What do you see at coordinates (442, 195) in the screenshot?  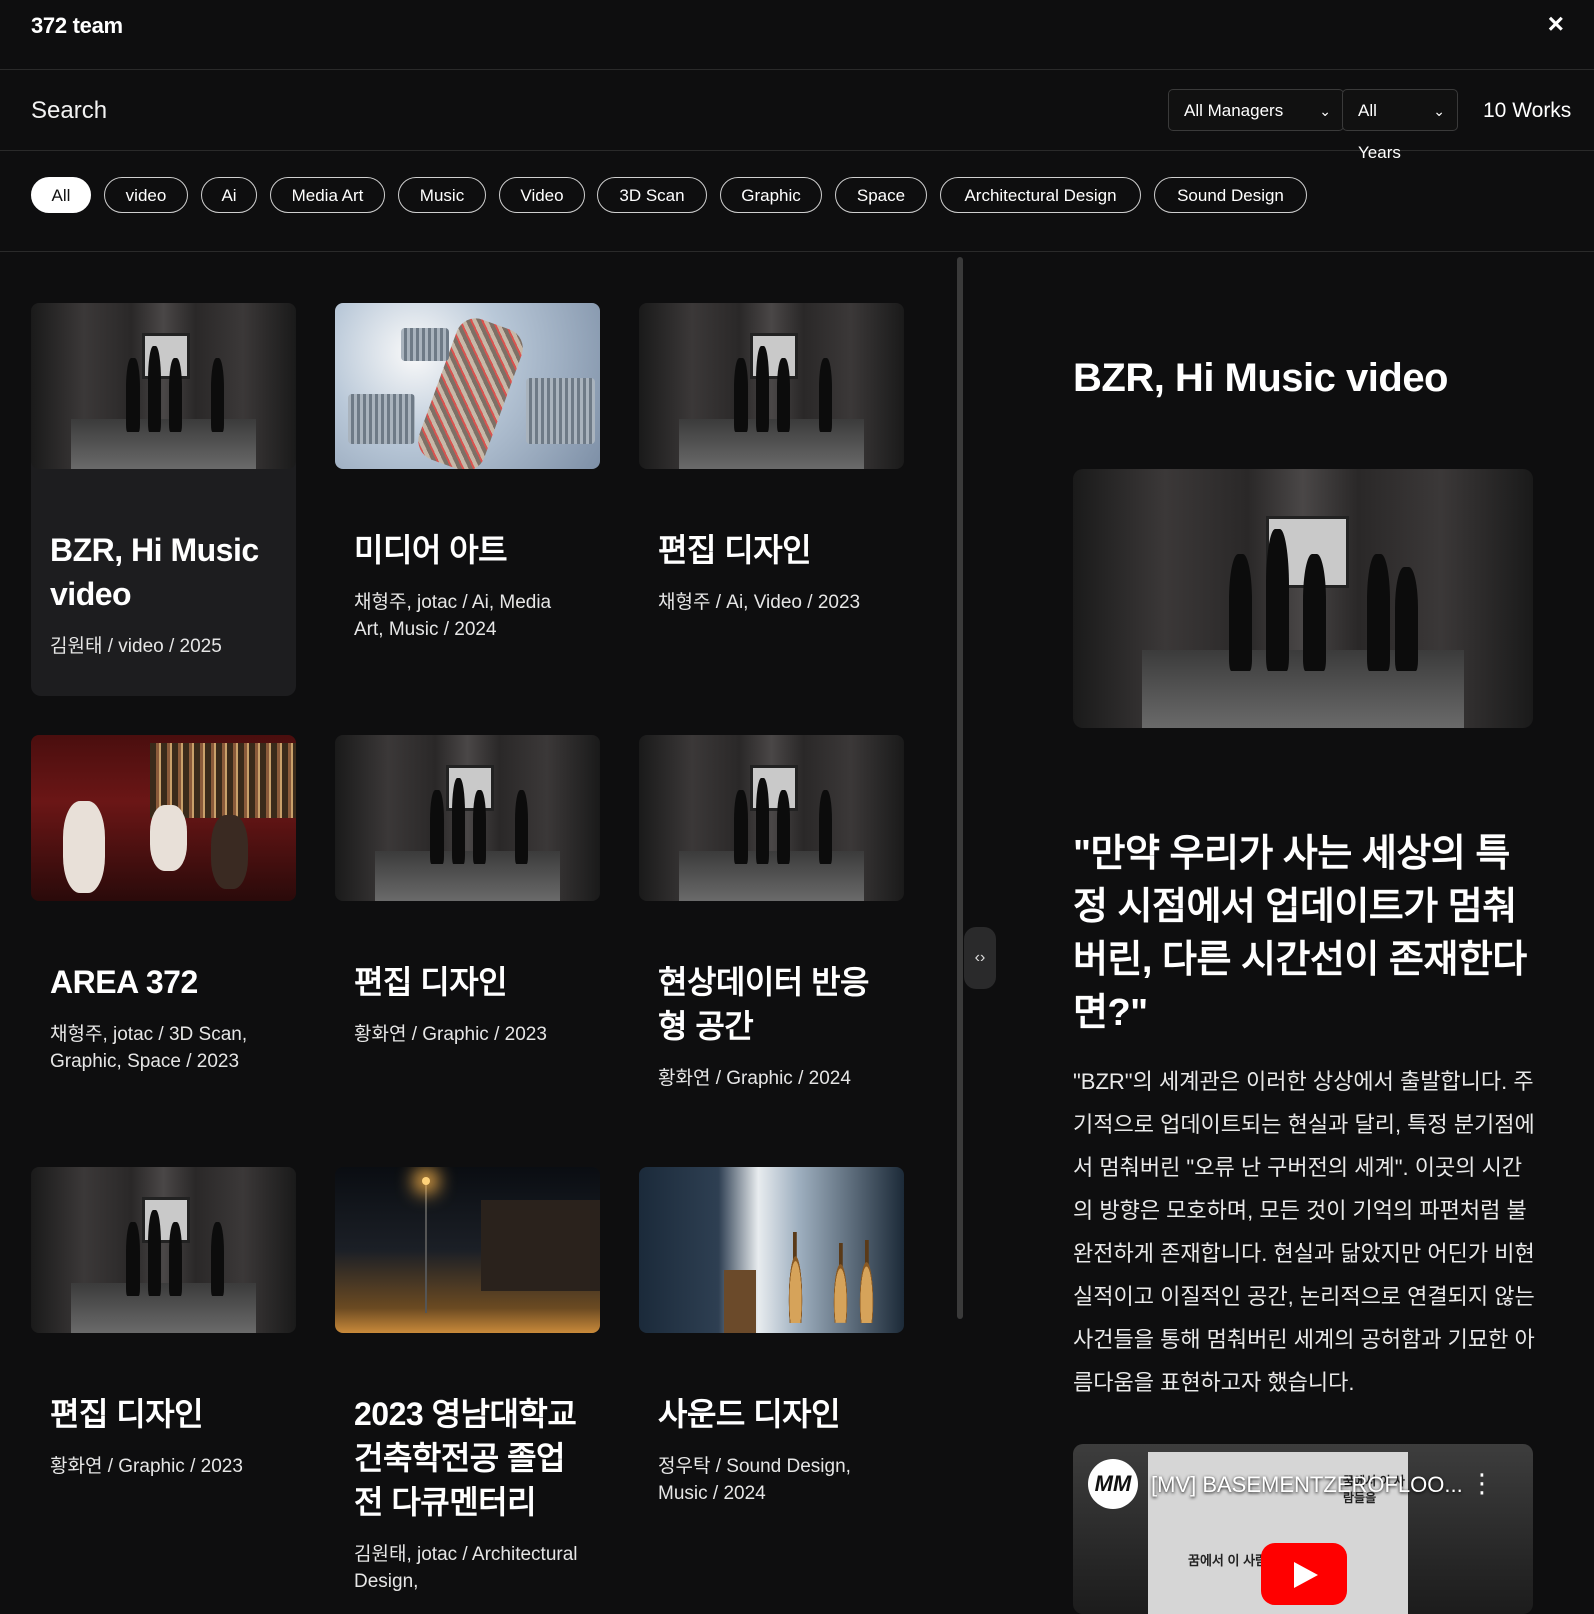 I see `category-chip-music: Music` at bounding box center [442, 195].